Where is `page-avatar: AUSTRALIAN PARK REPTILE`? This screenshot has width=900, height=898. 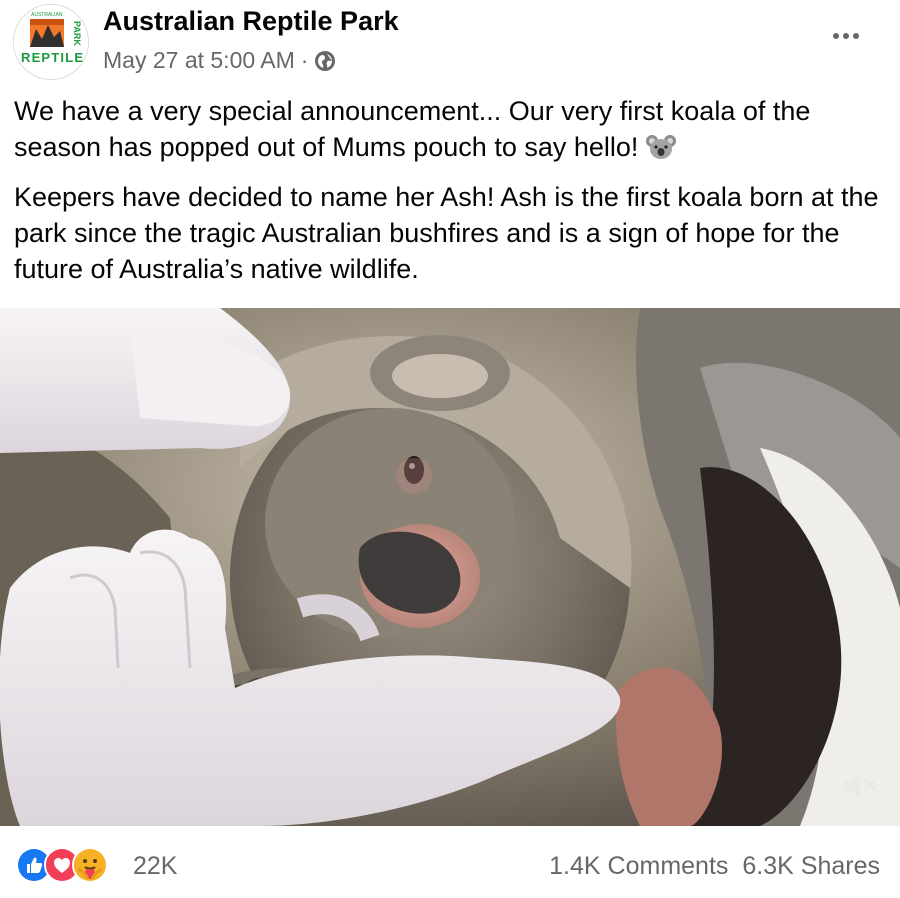
page-avatar: AUSTRALIAN PARK REPTILE is located at coordinates (51, 42).